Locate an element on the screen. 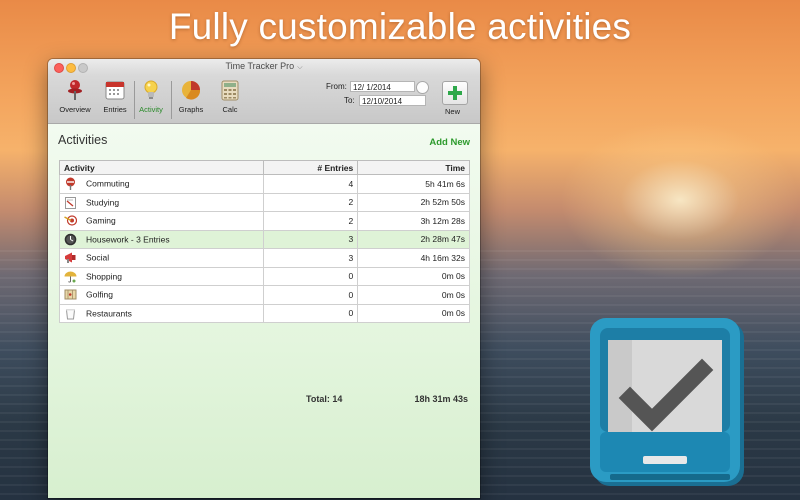  entries-cell: 4 is located at coordinates (311, 184).